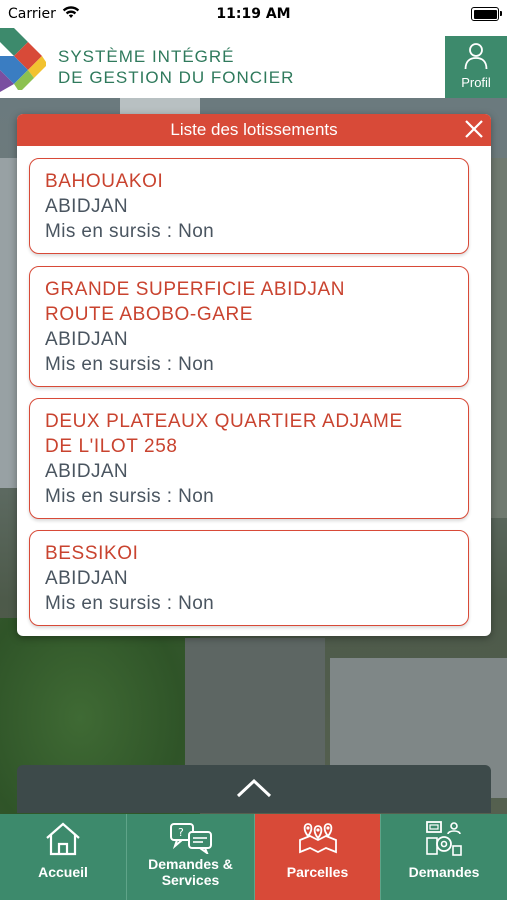  What do you see at coordinates (92, 553) in the screenshot?
I see `lotissement-name: BESSIKOI` at bounding box center [92, 553].